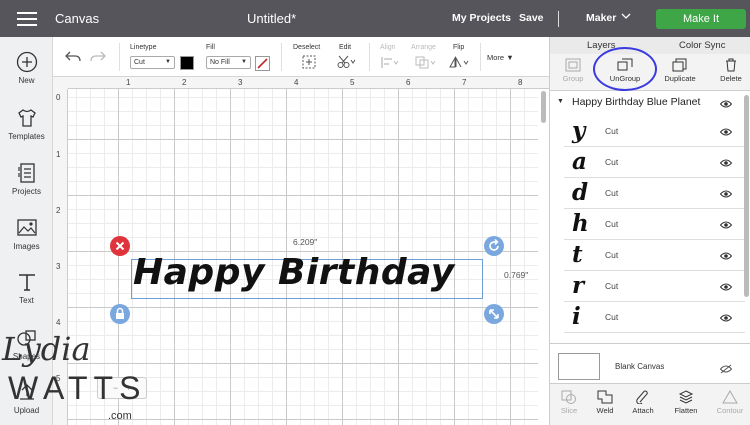 The image size is (750, 425). What do you see at coordinates (654, 255) in the screenshot?
I see `layer-row: t Cut` at bounding box center [654, 255].